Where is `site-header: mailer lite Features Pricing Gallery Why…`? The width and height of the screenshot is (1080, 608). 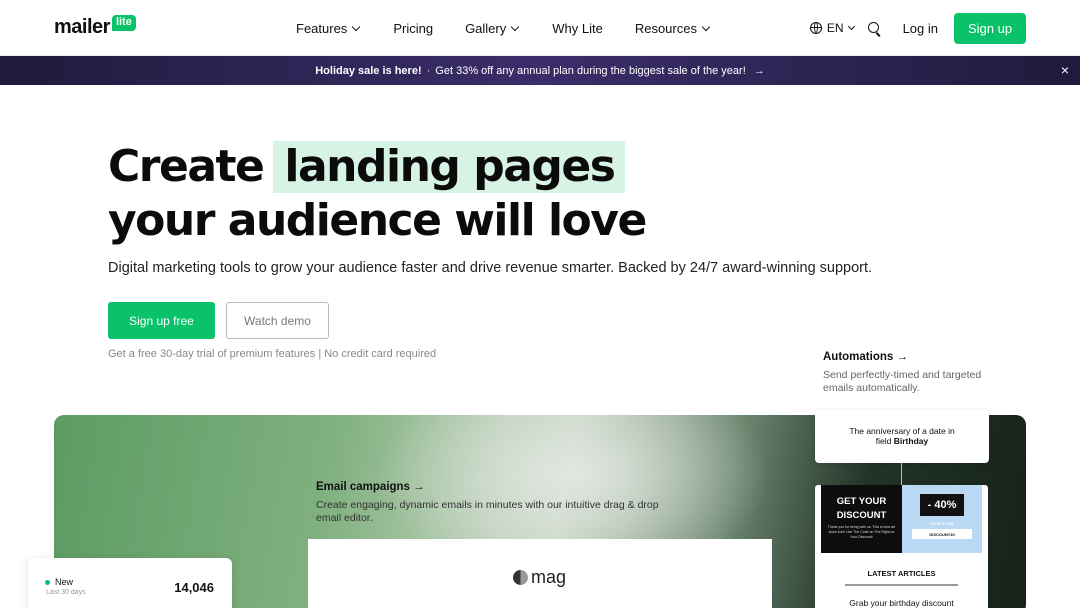
site-header: mailer lite Features Pricing Gallery Why… is located at coordinates (540, 28).